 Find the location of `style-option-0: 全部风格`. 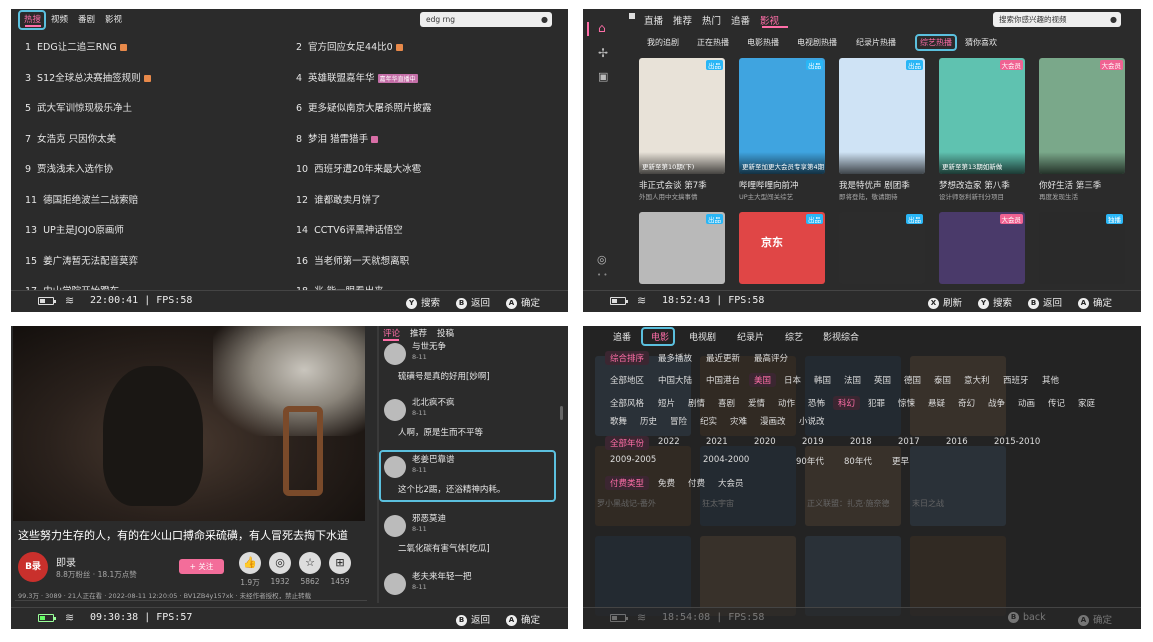

style-option-0: 全部风格 is located at coordinates (627, 403).